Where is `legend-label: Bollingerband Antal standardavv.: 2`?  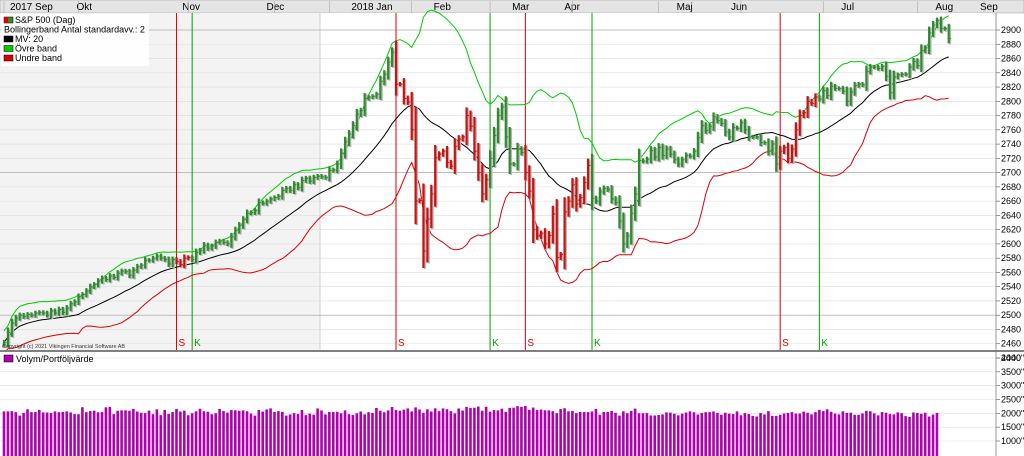 legend-label: Bollingerband Antal standardavv.: 2 is located at coordinates (74, 30).